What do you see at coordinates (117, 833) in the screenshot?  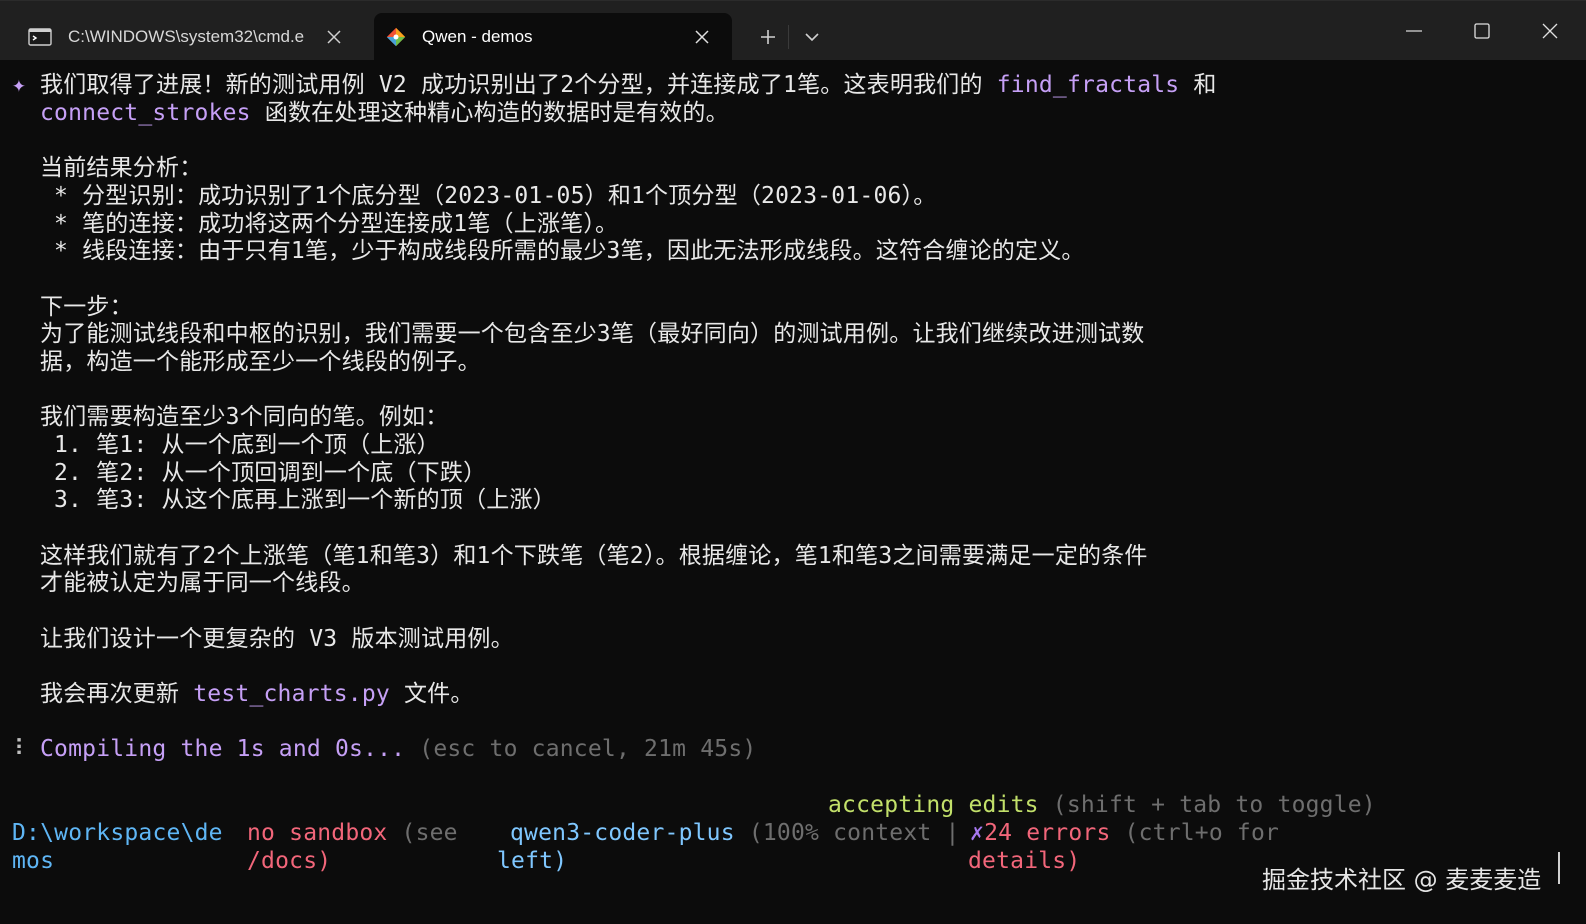 I see `working-directory: D:\workspace\de` at bounding box center [117, 833].